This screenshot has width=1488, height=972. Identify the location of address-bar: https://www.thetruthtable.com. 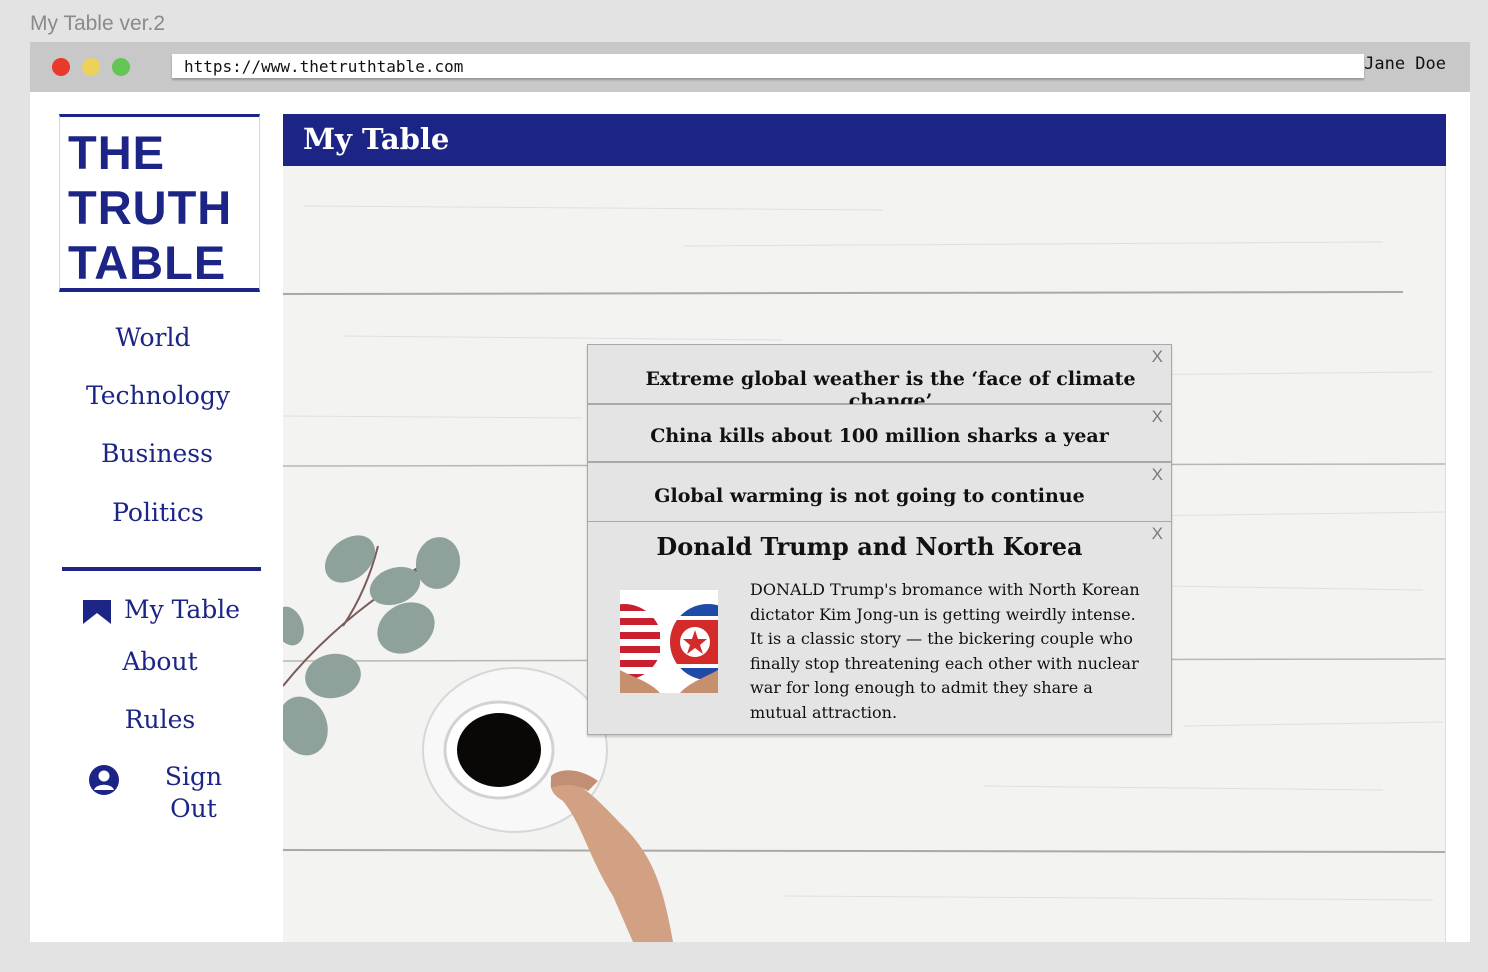
(768, 66).